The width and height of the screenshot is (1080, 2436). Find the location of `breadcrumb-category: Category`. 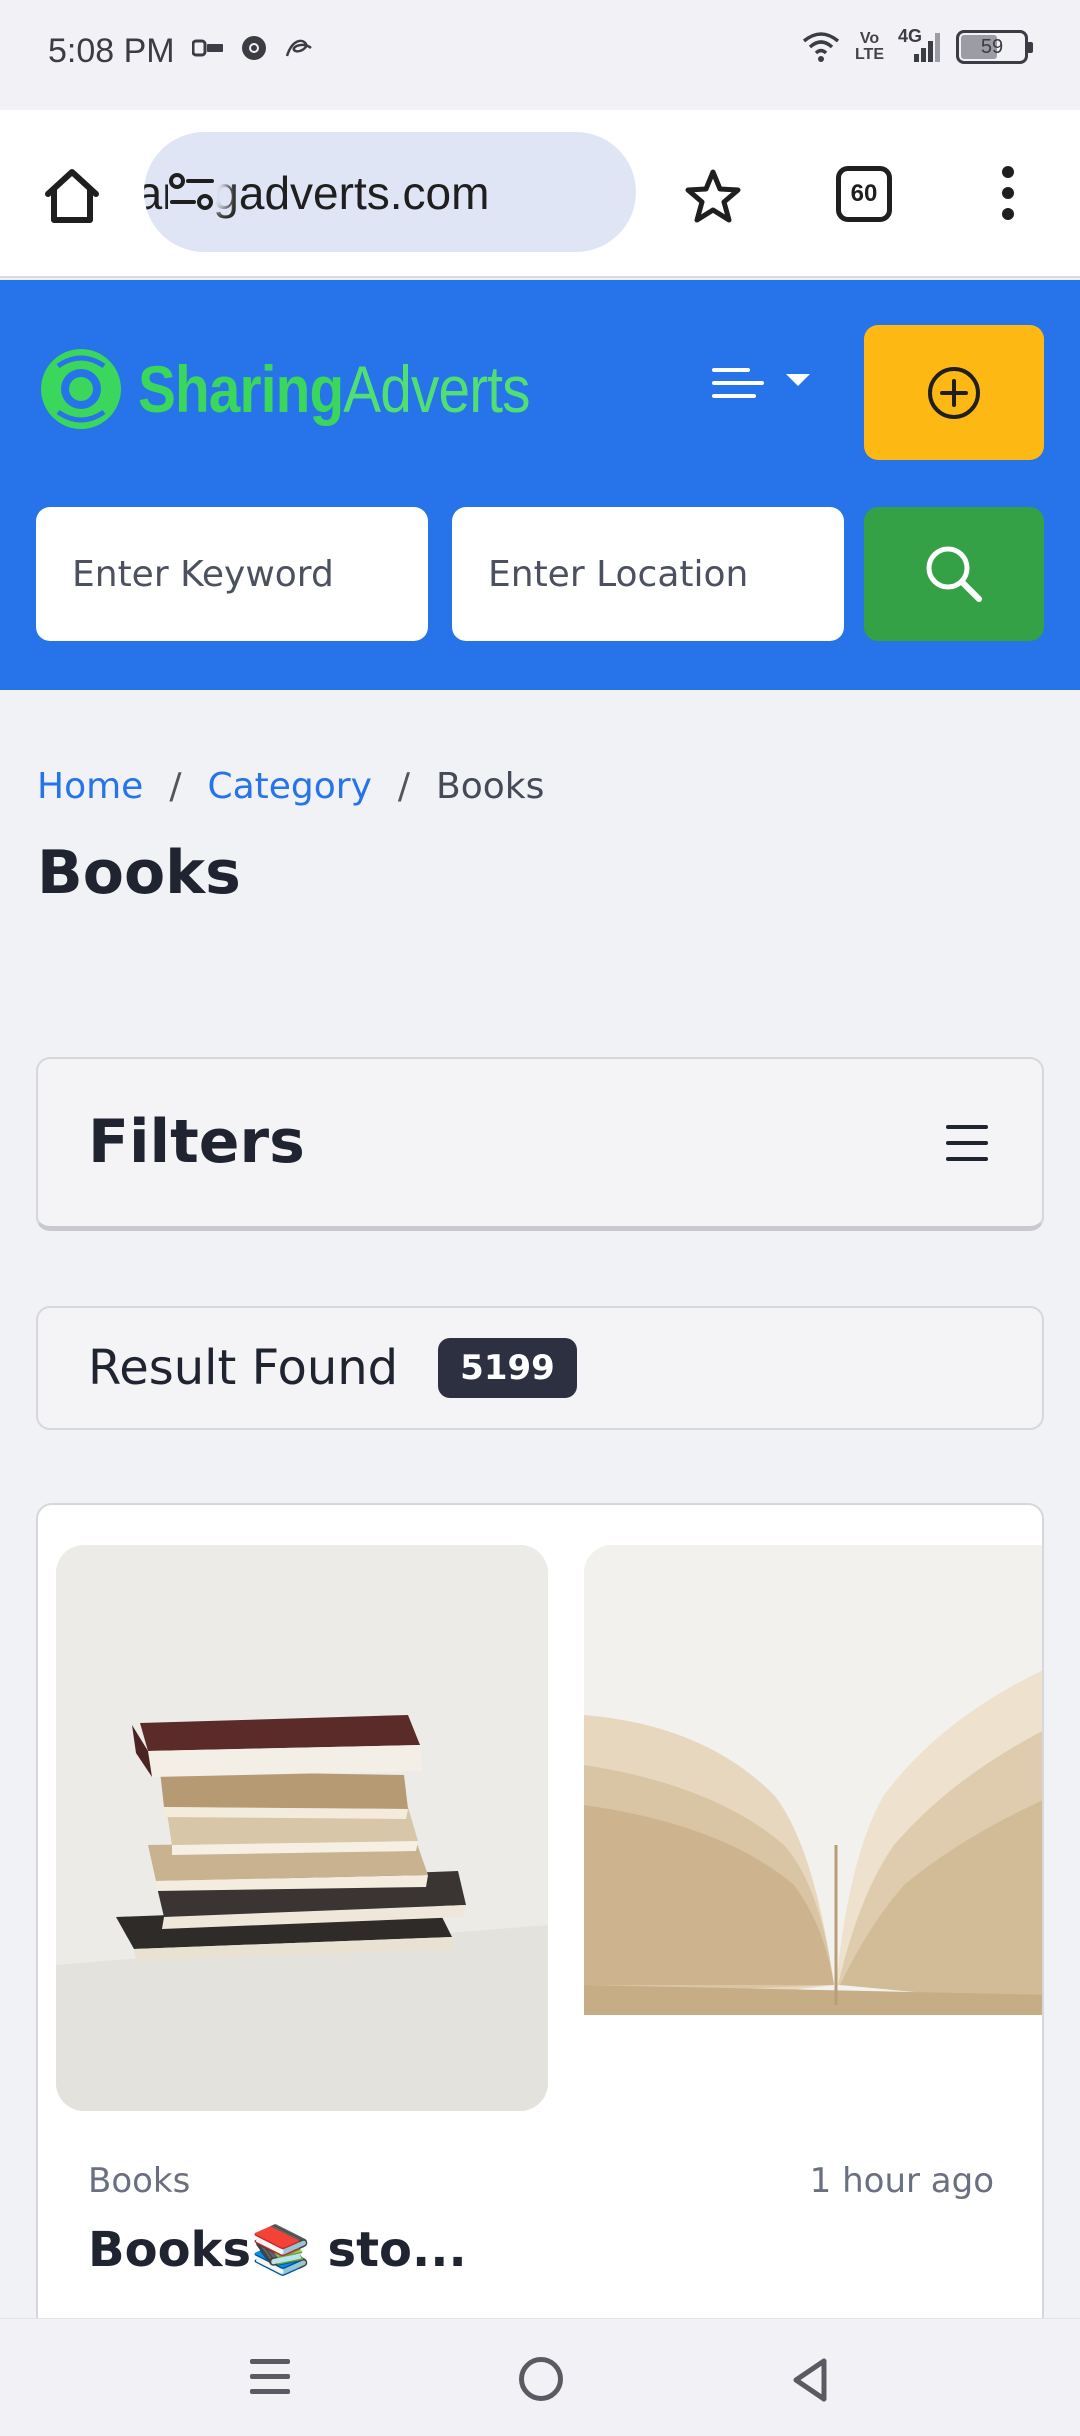

breadcrumb-category: Category is located at coordinates (289, 786).